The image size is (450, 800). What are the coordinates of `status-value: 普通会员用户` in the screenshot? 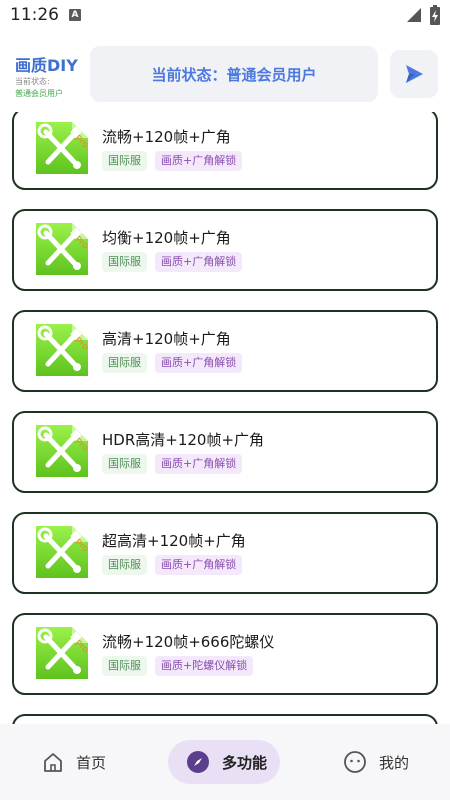 It's located at (39, 93).